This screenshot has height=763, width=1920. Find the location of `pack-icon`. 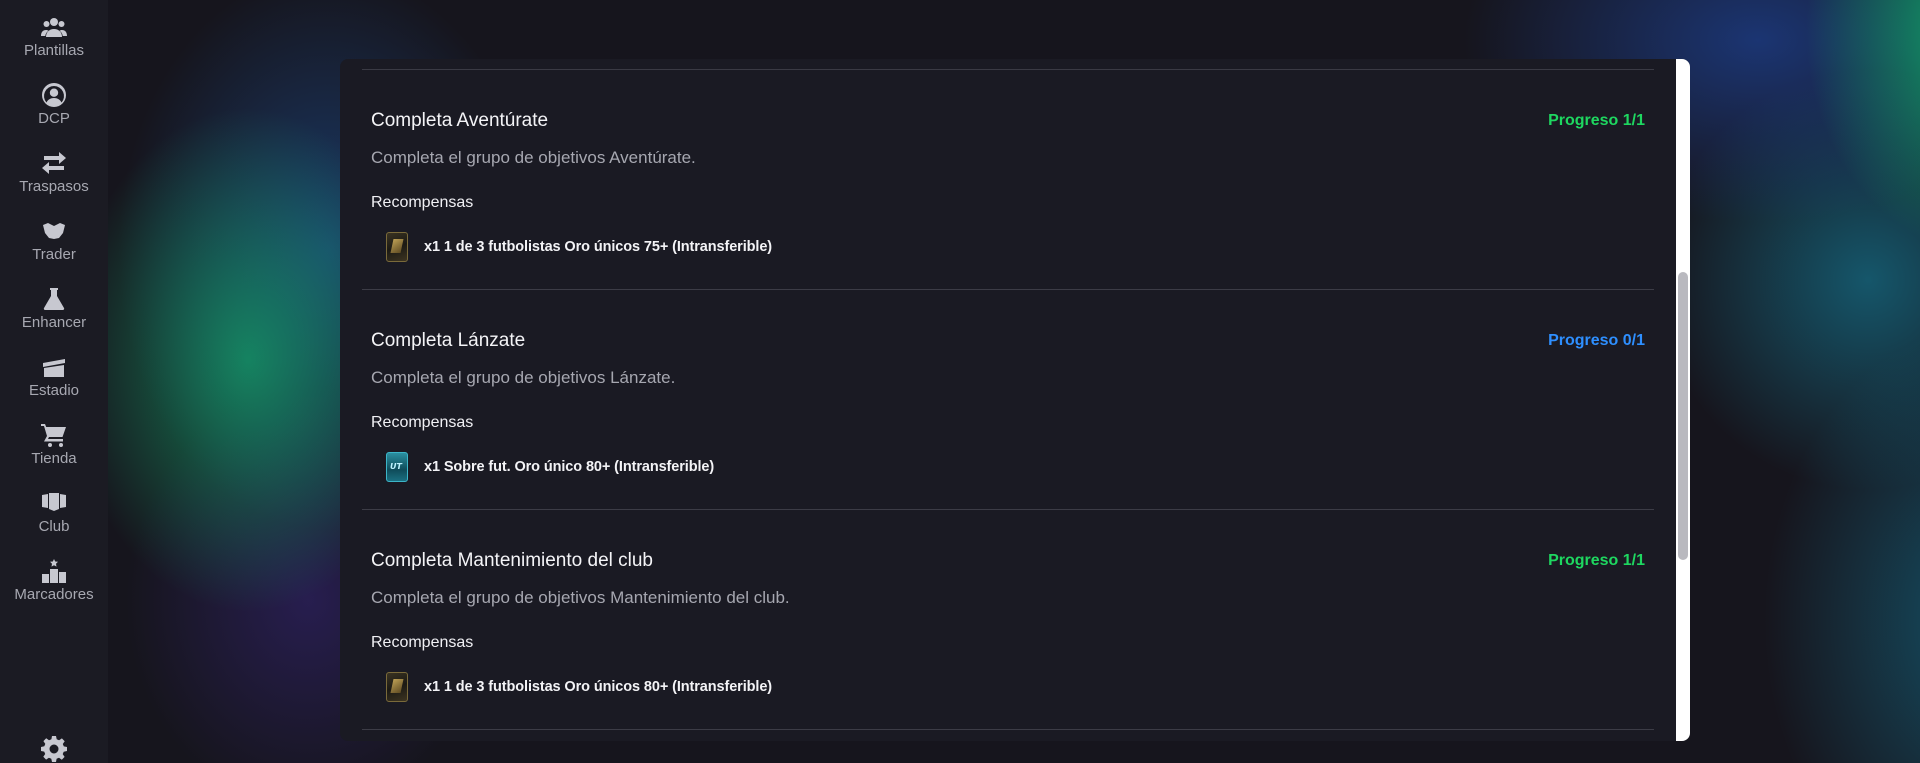

pack-icon is located at coordinates (397, 467).